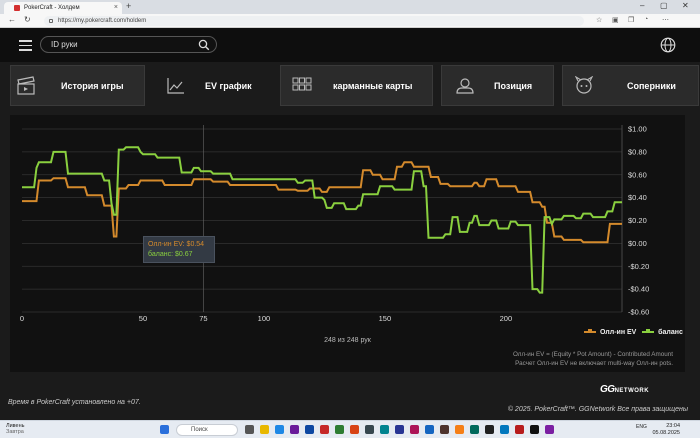 The image size is (700, 438). I want to click on url-field: https://my.pokercraft.com/holdem, so click(314, 21).